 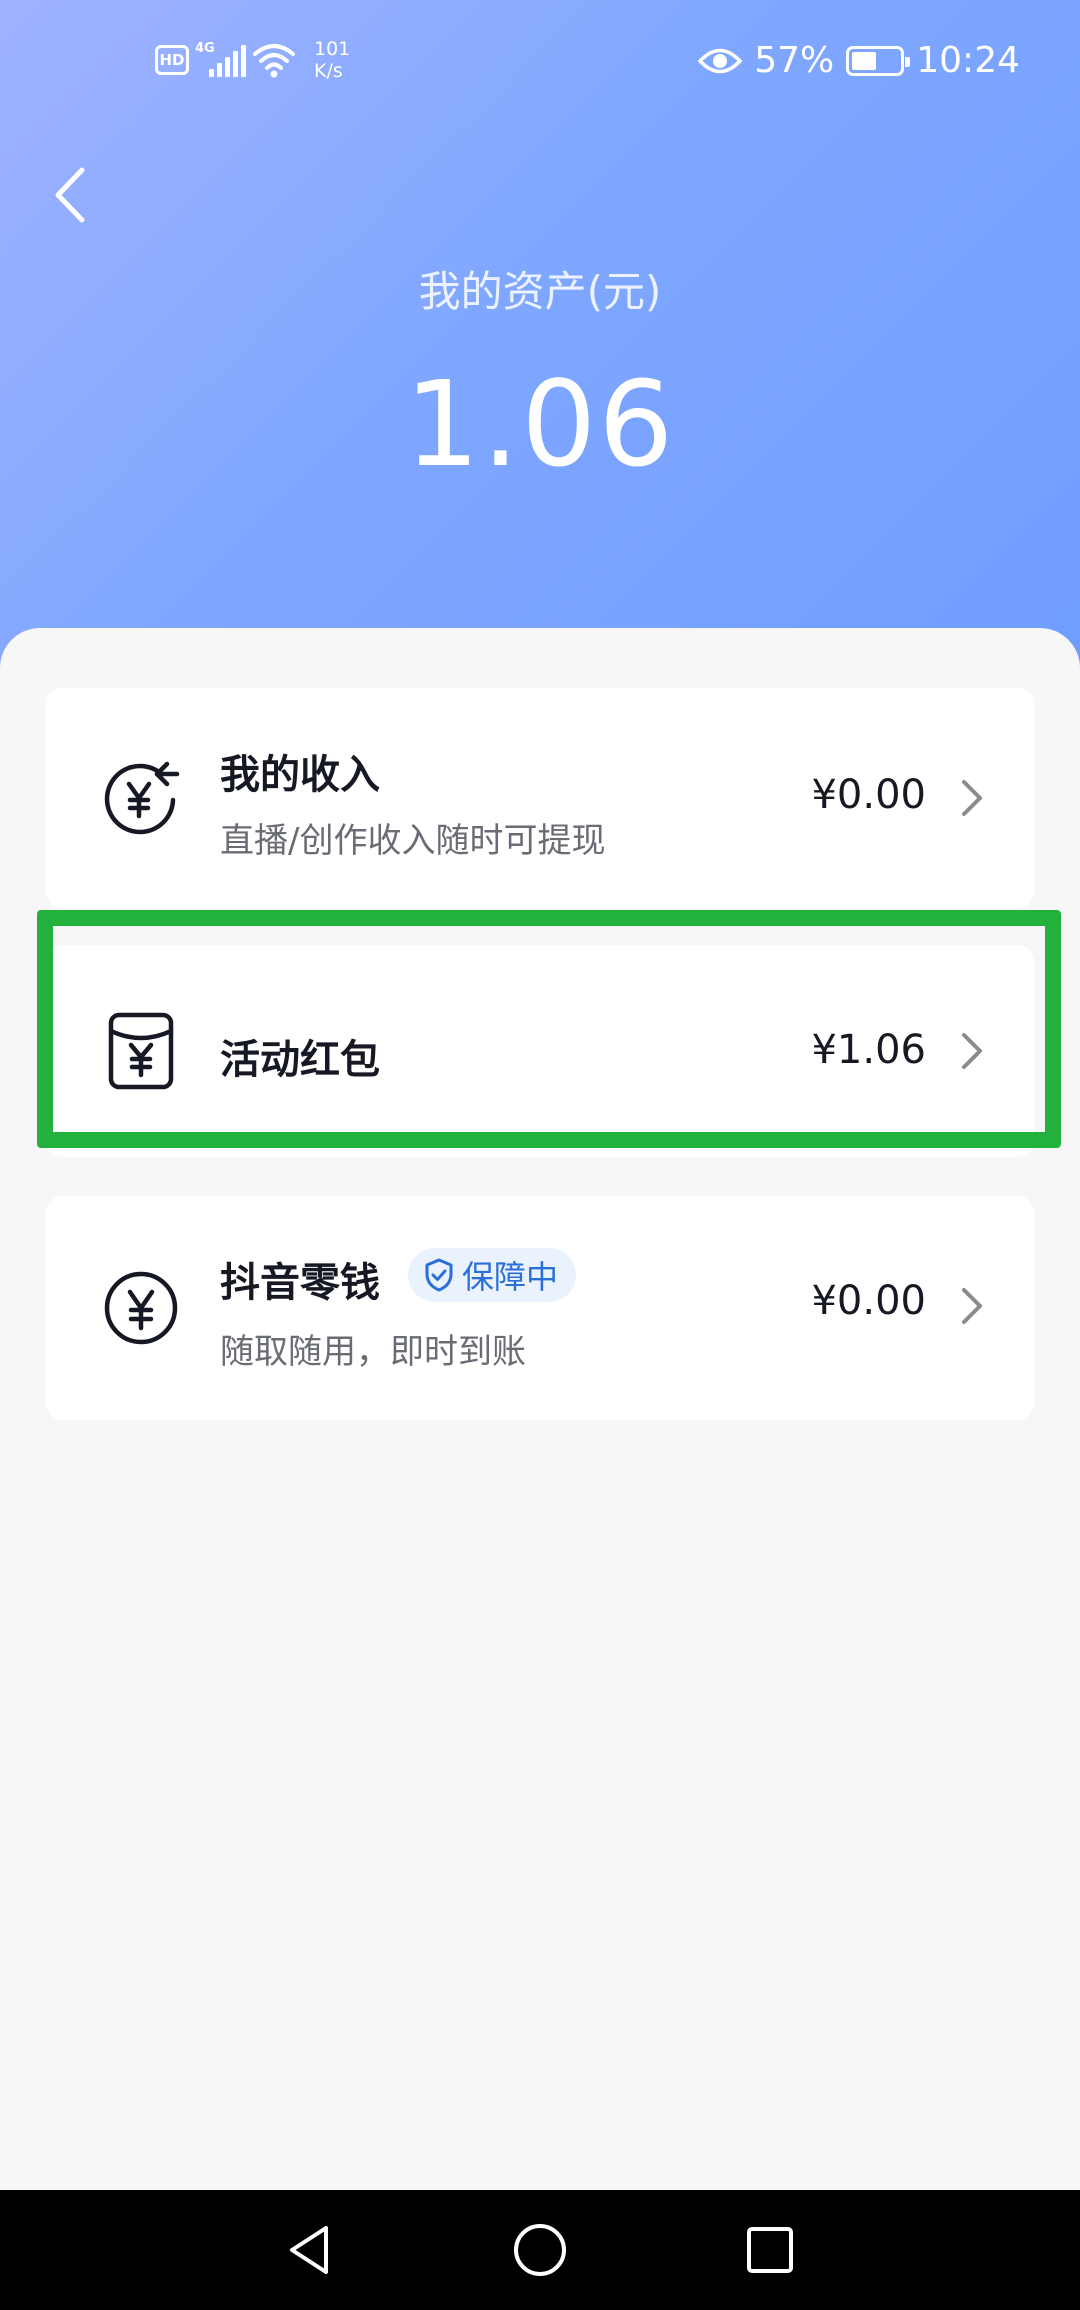 I want to click on red-packet-card: 活动红包 ¥1.06, so click(x=540, y=1051).